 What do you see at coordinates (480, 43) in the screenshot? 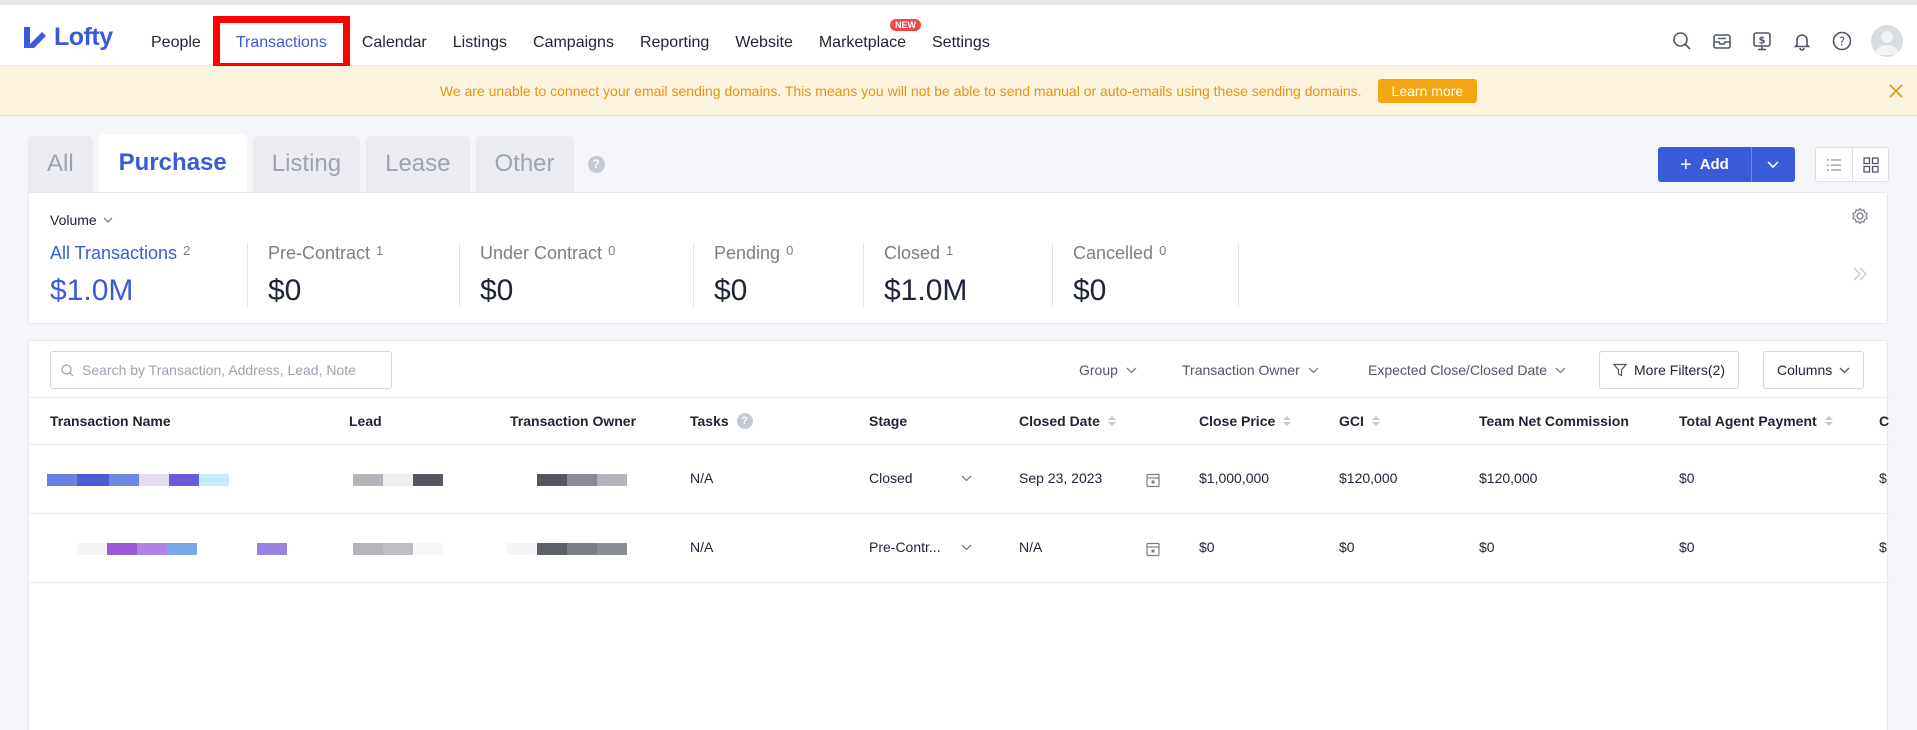
I see `nav-item-listings: Listings` at bounding box center [480, 43].